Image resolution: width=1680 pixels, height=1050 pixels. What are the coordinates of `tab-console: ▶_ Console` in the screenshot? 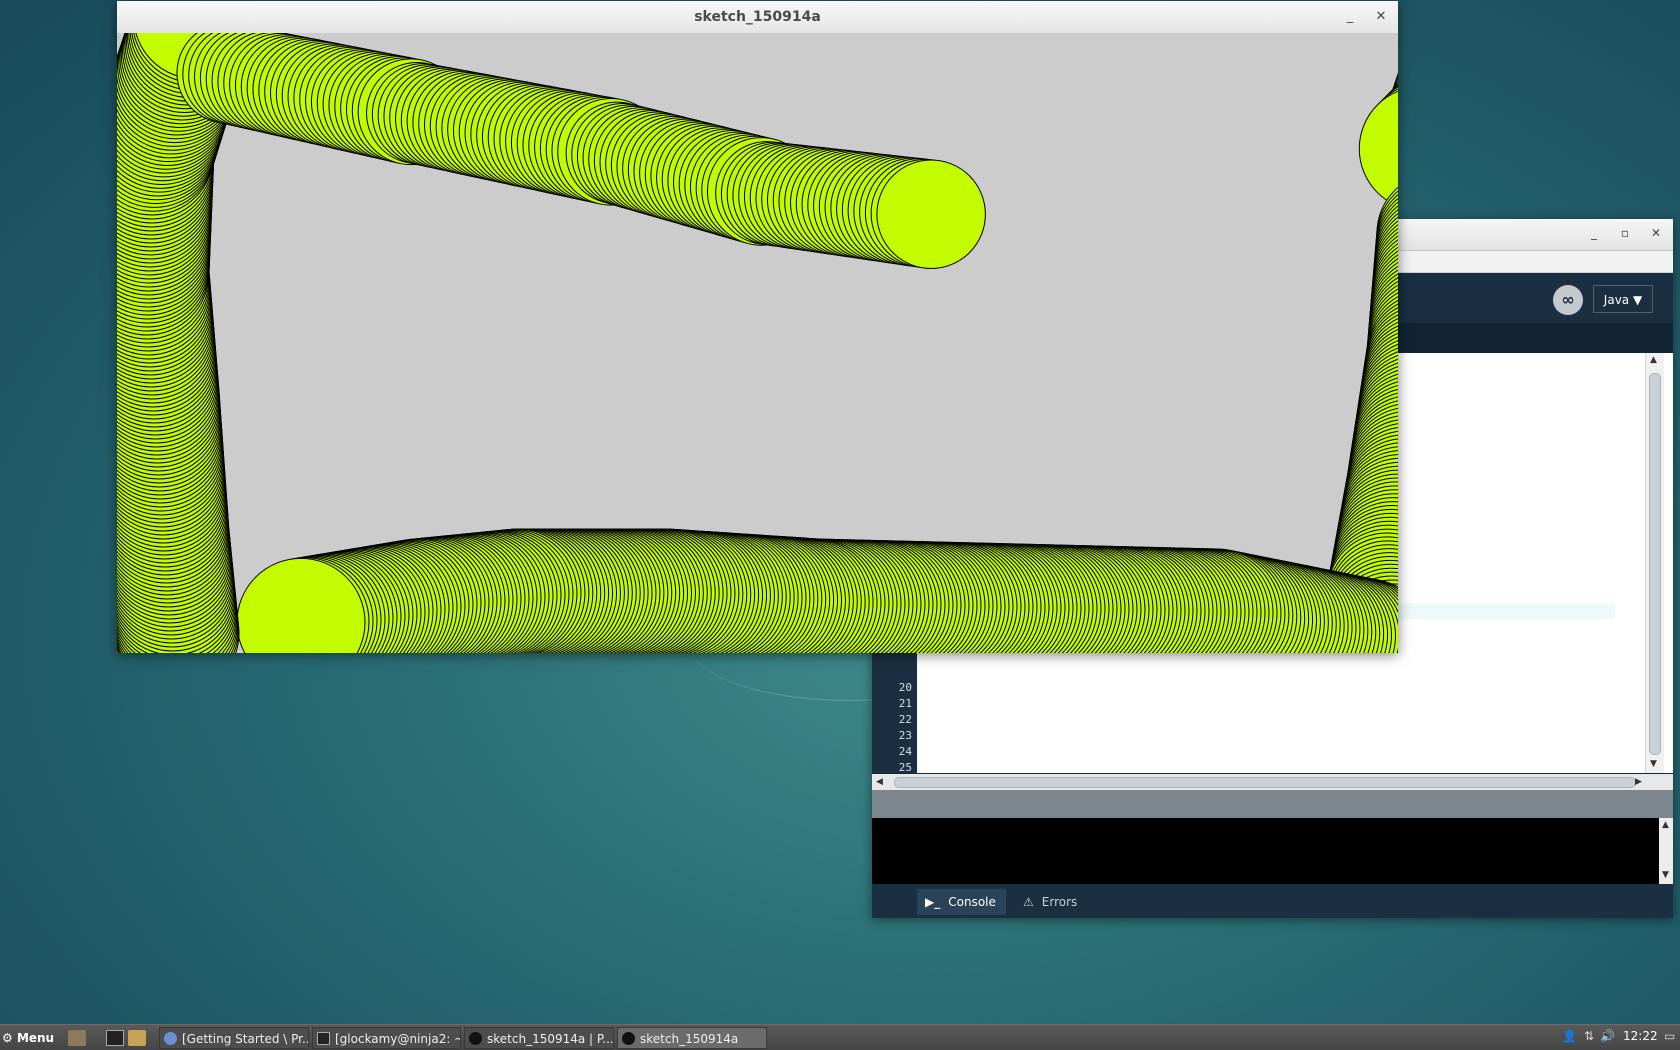 It's located at (961, 902).